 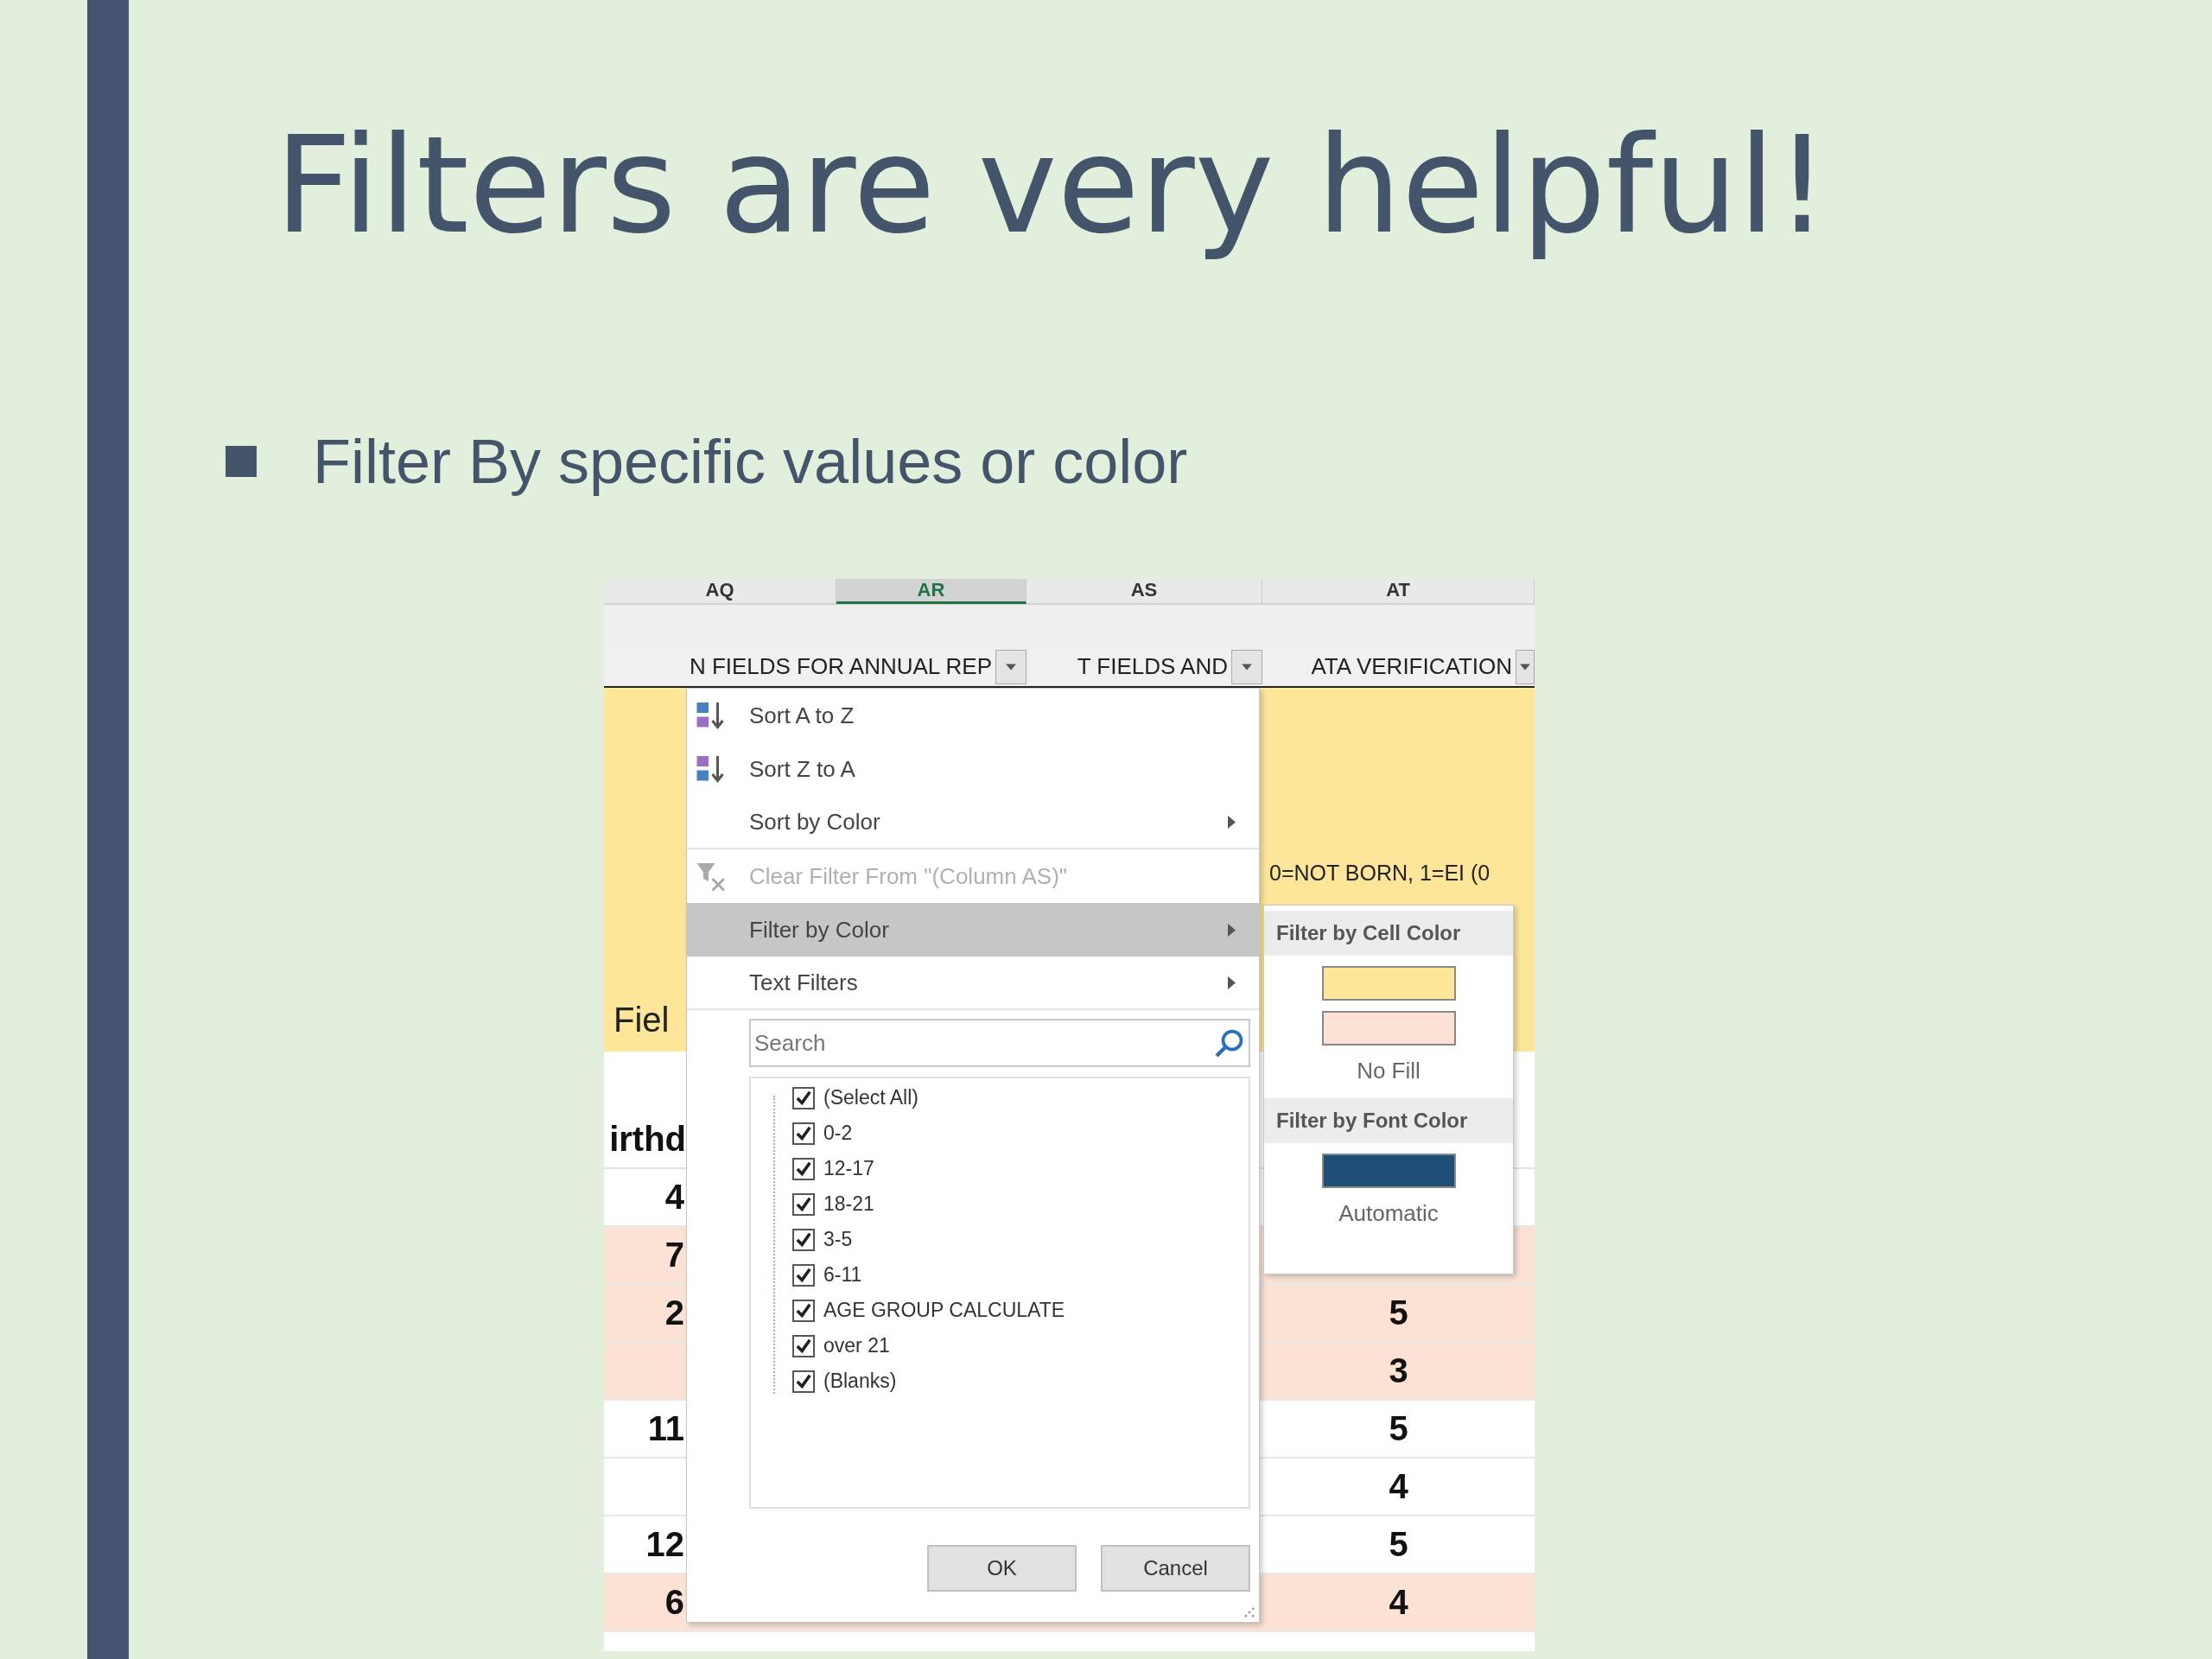 What do you see at coordinates (1021, 1275) in the screenshot?
I see `checklist-item: 6-11` at bounding box center [1021, 1275].